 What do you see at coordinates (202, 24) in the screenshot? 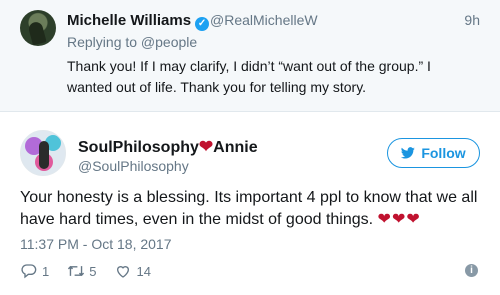
I see `verified-icon: ✓` at bounding box center [202, 24].